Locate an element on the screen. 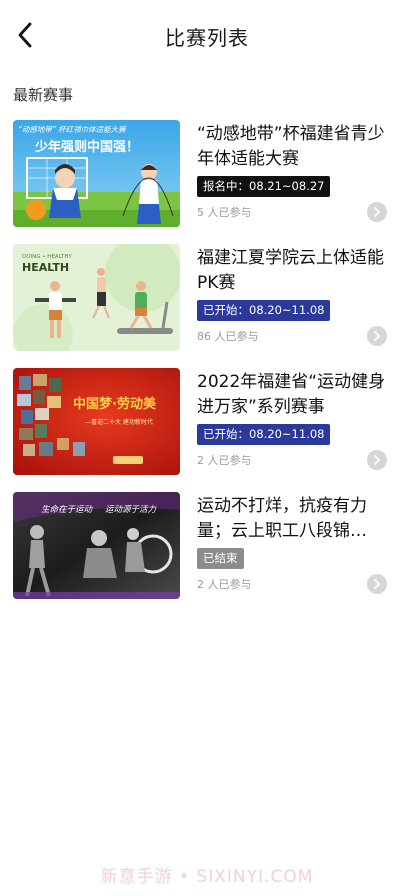 The width and height of the screenshot is (414, 896). thumb-small-text: DOING • HEALTHY is located at coordinates (47, 257).